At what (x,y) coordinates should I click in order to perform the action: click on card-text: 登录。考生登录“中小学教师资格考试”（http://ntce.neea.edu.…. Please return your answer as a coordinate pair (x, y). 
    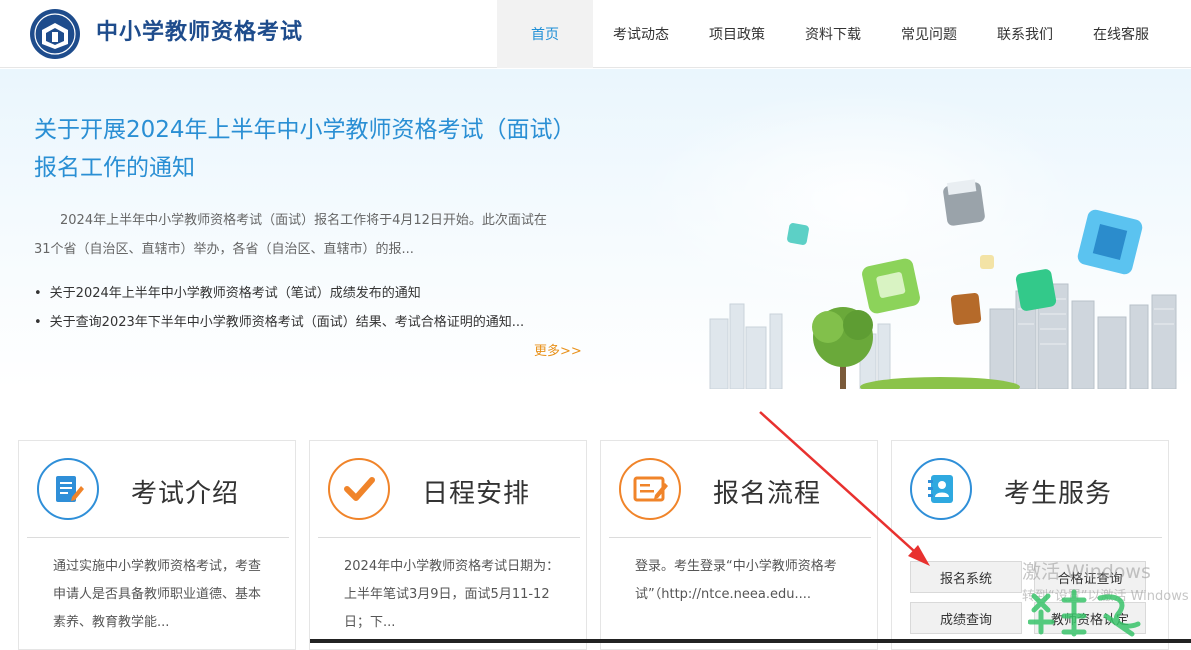
    Looking at the image, I should click on (736, 580).